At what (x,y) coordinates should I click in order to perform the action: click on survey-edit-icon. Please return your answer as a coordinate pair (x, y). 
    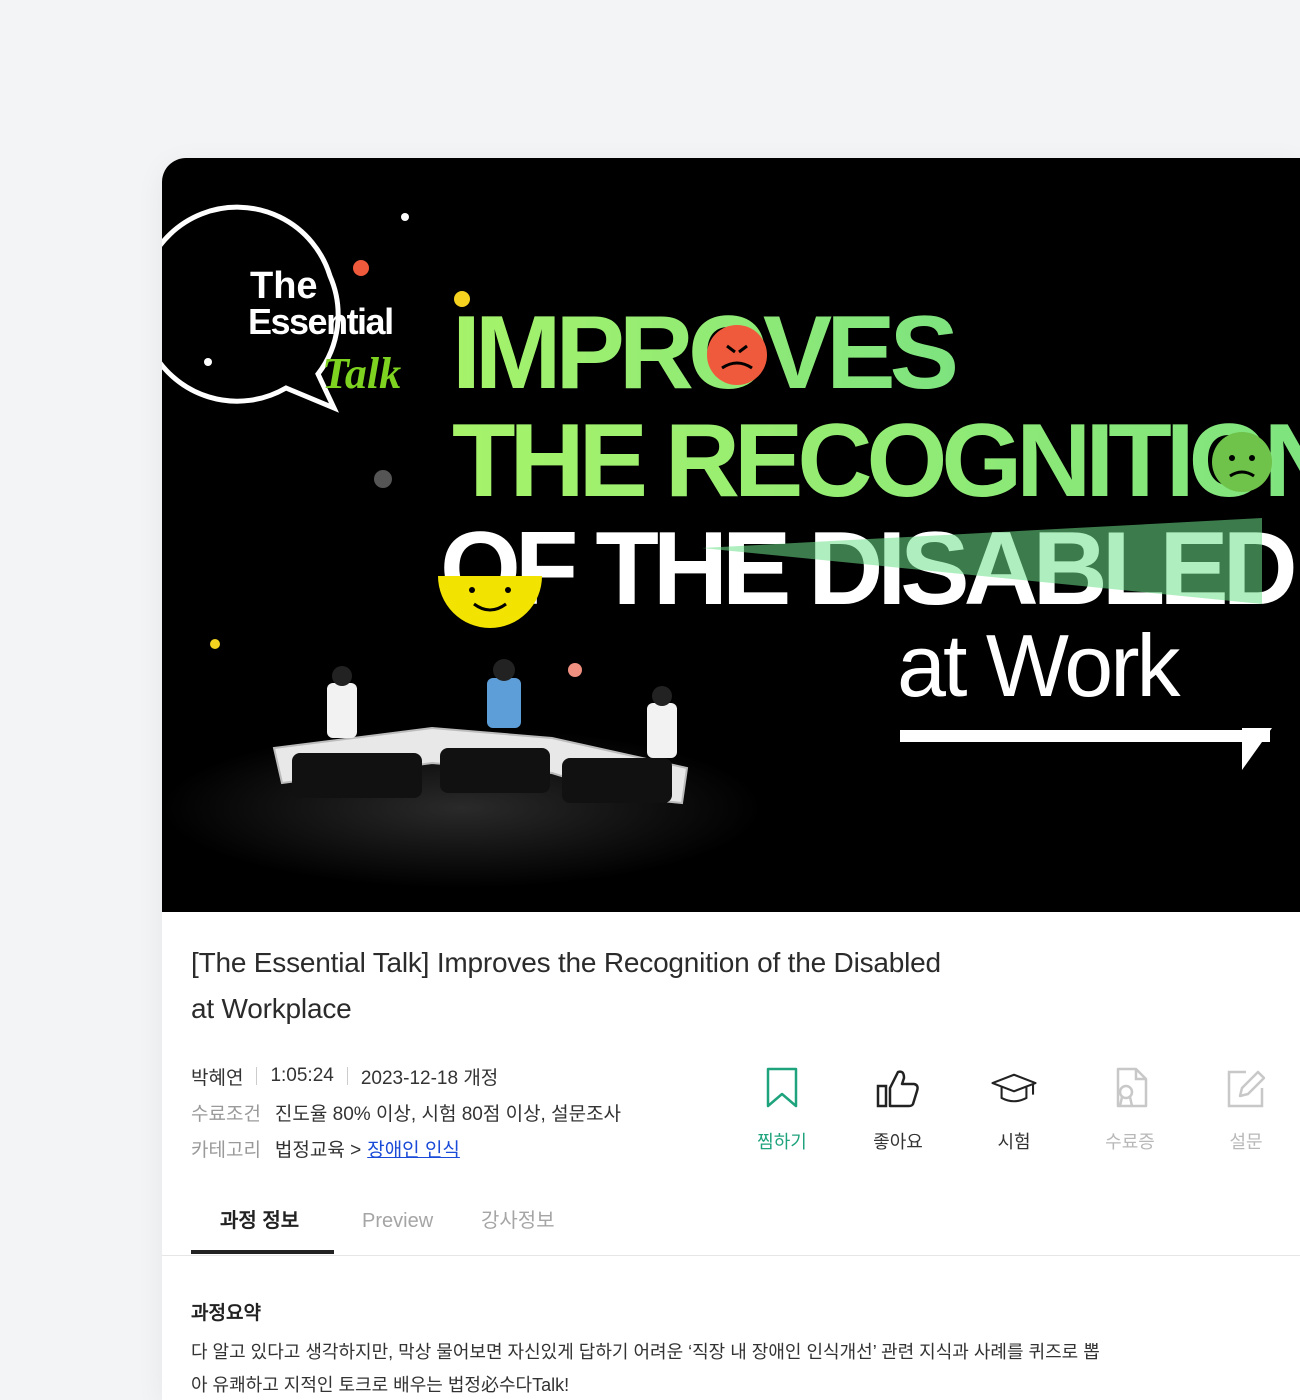
    Looking at the image, I should click on (1246, 1088).